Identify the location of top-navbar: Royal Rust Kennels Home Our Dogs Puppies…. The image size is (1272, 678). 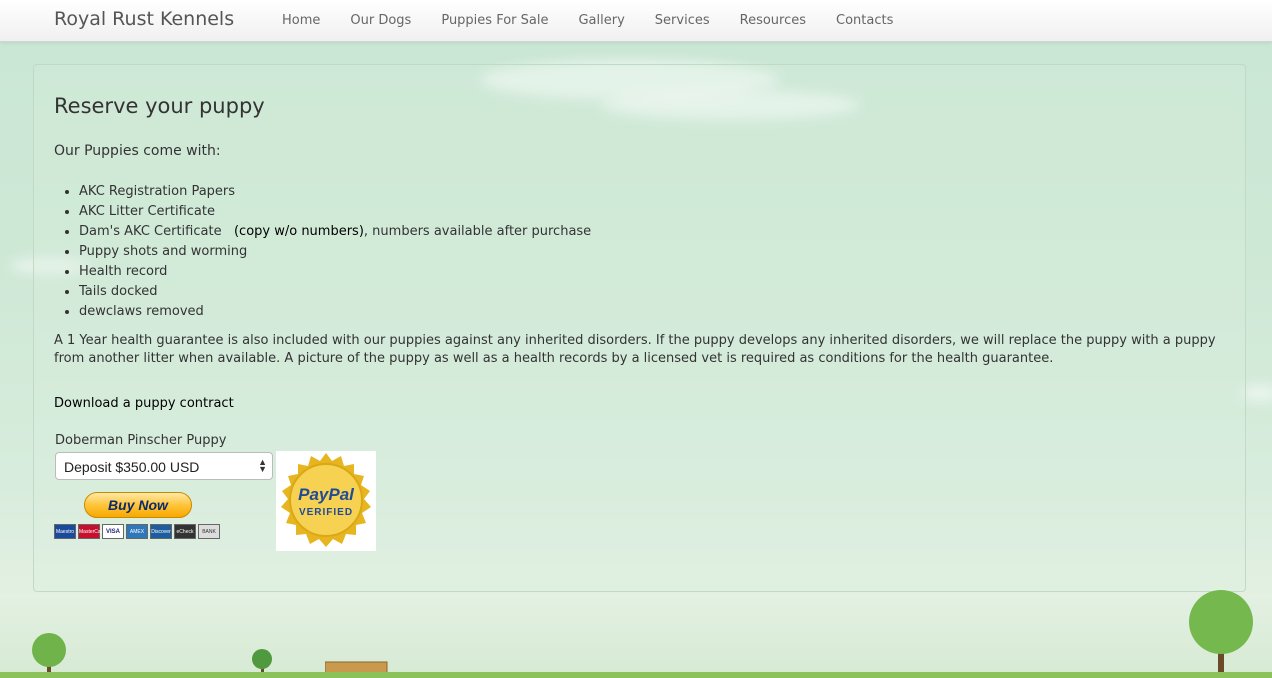
(636, 21).